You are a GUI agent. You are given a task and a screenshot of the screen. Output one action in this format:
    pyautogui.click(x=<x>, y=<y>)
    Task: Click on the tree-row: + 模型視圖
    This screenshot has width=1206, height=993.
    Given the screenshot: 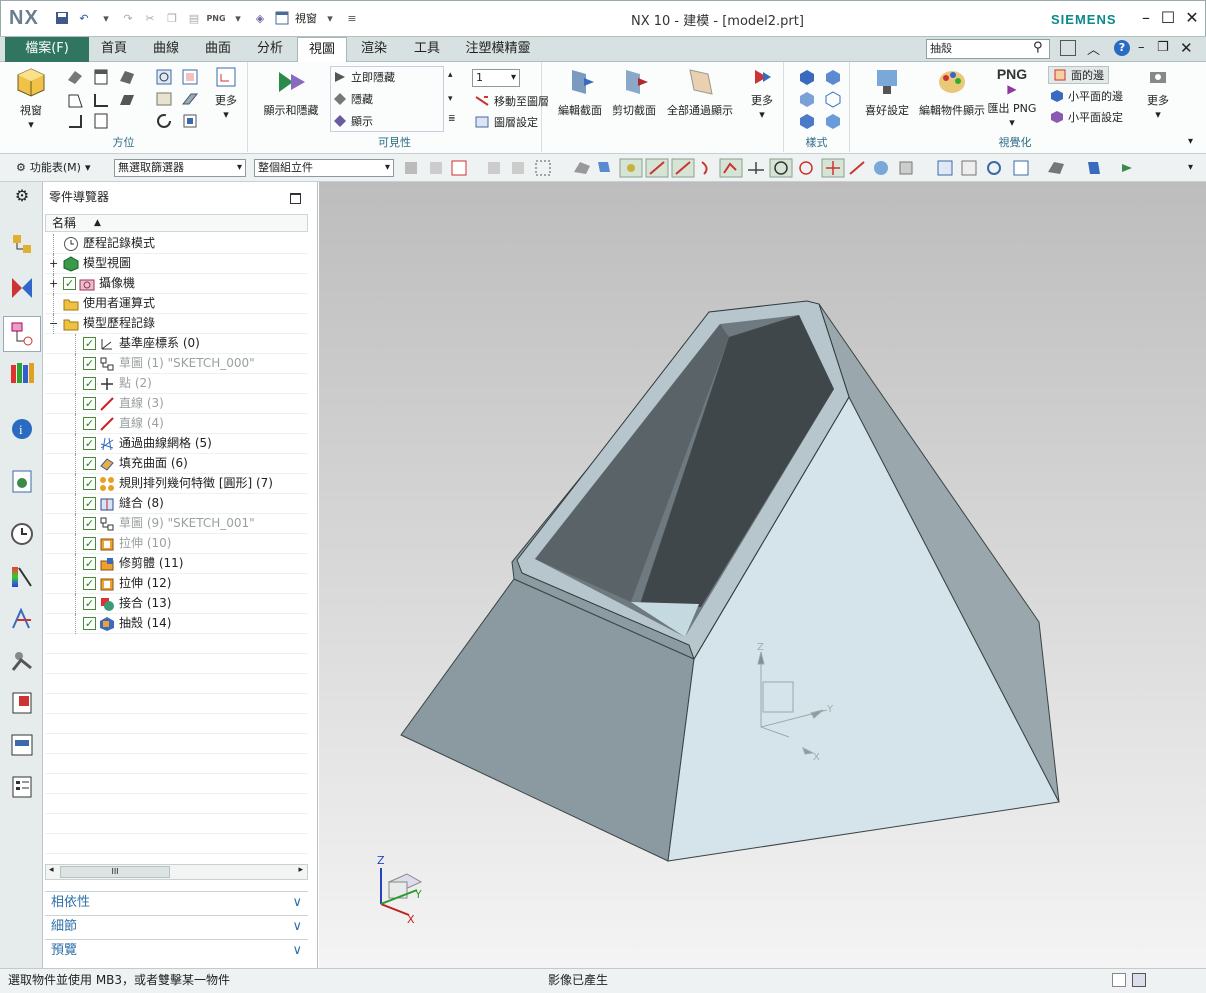 What is the action you would take?
    pyautogui.click(x=176, y=264)
    